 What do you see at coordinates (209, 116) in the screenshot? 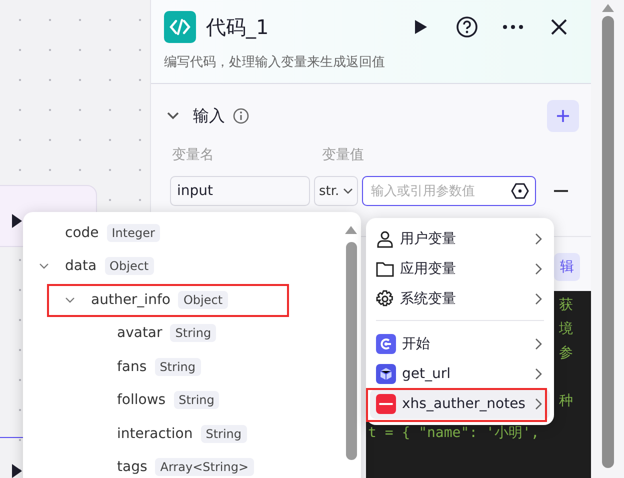
I see `section-title: 输入` at bounding box center [209, 116].